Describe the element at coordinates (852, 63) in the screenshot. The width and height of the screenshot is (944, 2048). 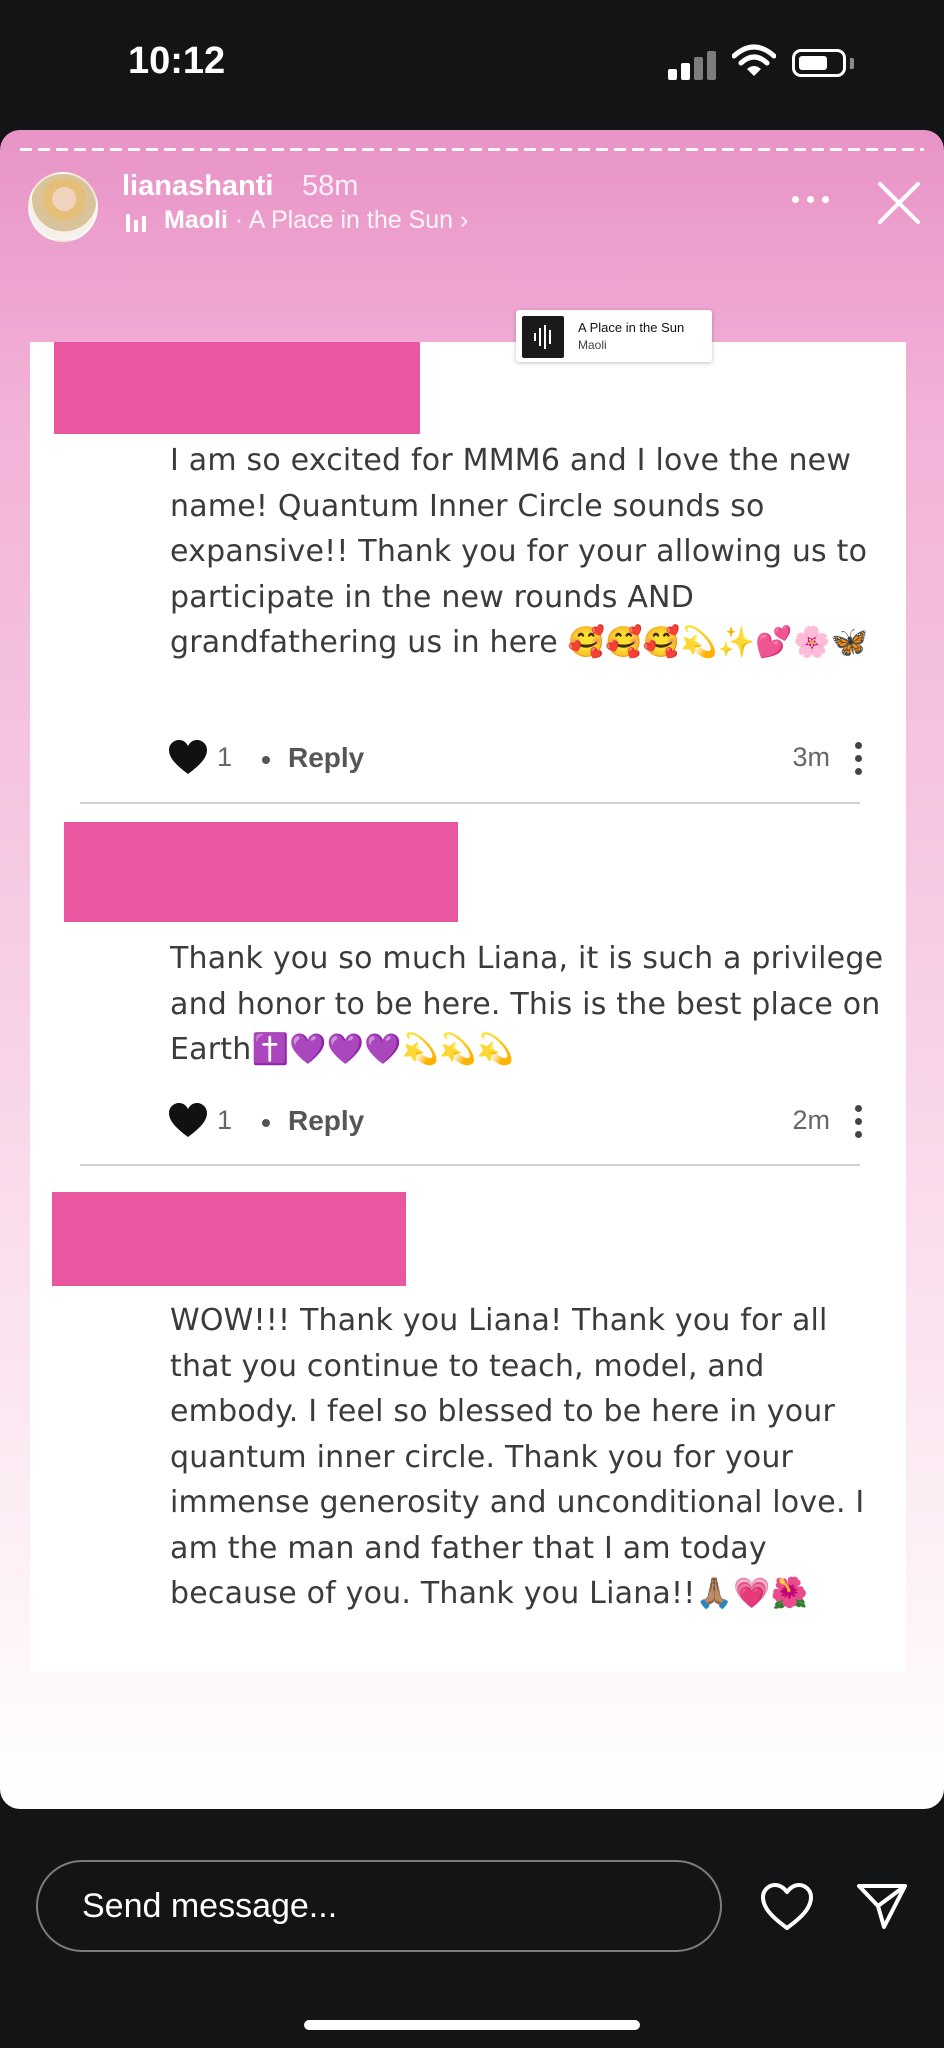
I see `battery-tip` at that location.